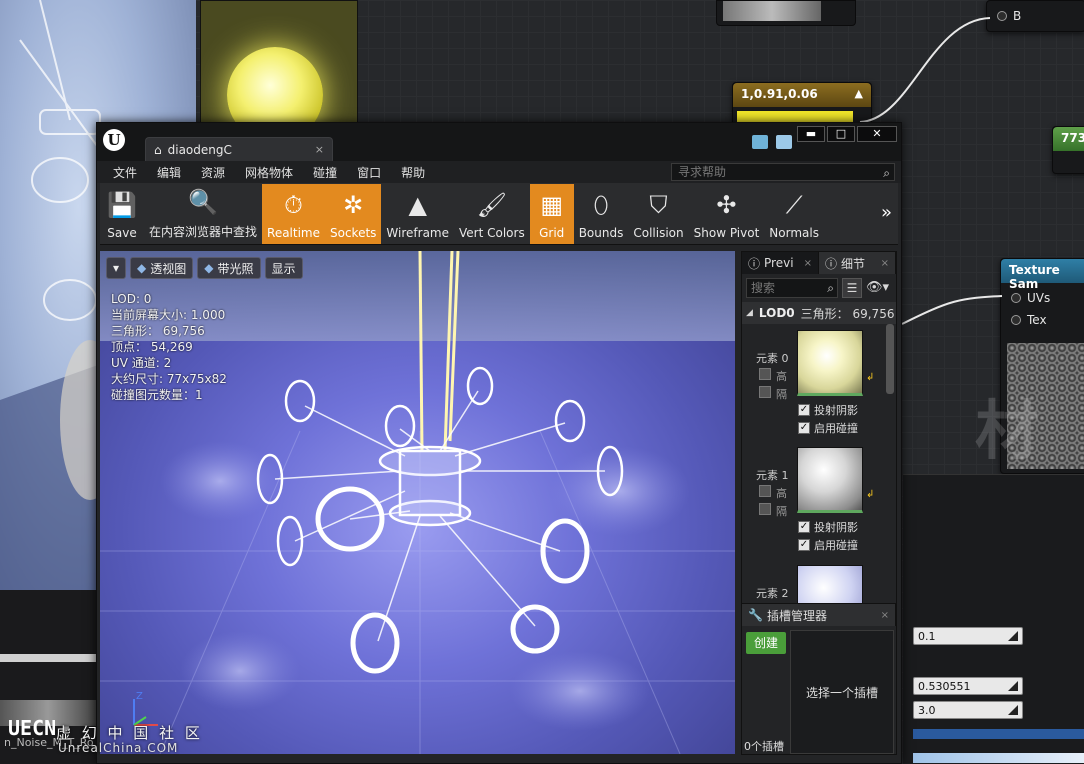  What do you see at coordinates (658, 205) in the screenshot?
I see `collision-icon: ⛉` at bounding box center [658, 205].